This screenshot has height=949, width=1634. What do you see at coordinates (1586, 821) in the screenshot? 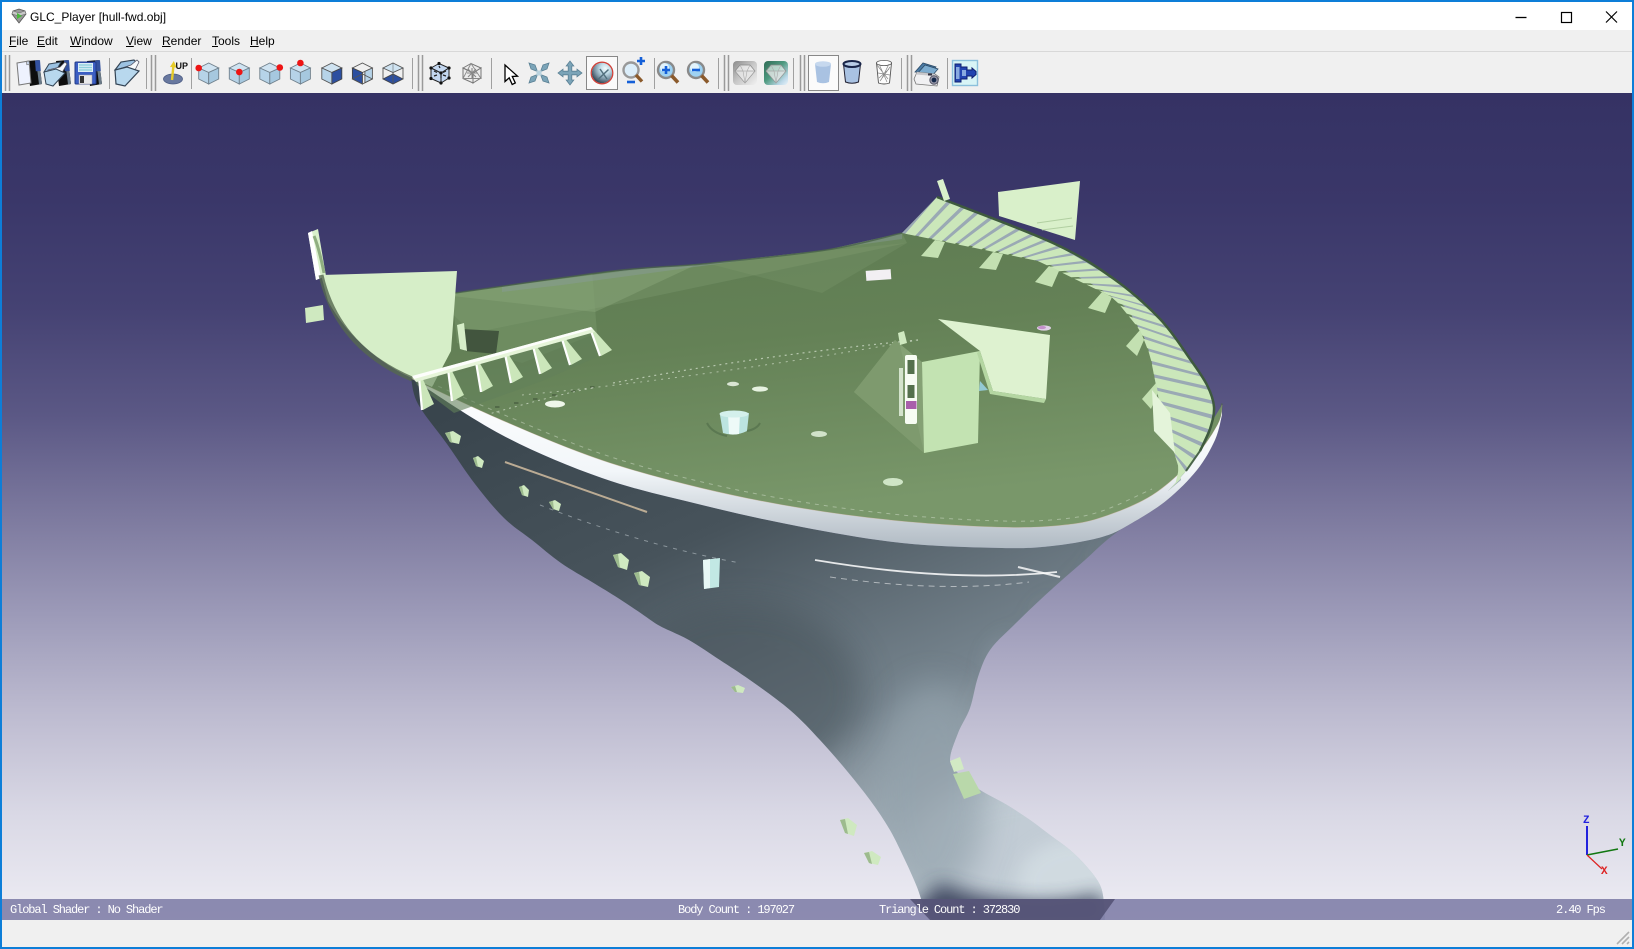
I see `svg-text: Z` at bounding box center [1586, 821].